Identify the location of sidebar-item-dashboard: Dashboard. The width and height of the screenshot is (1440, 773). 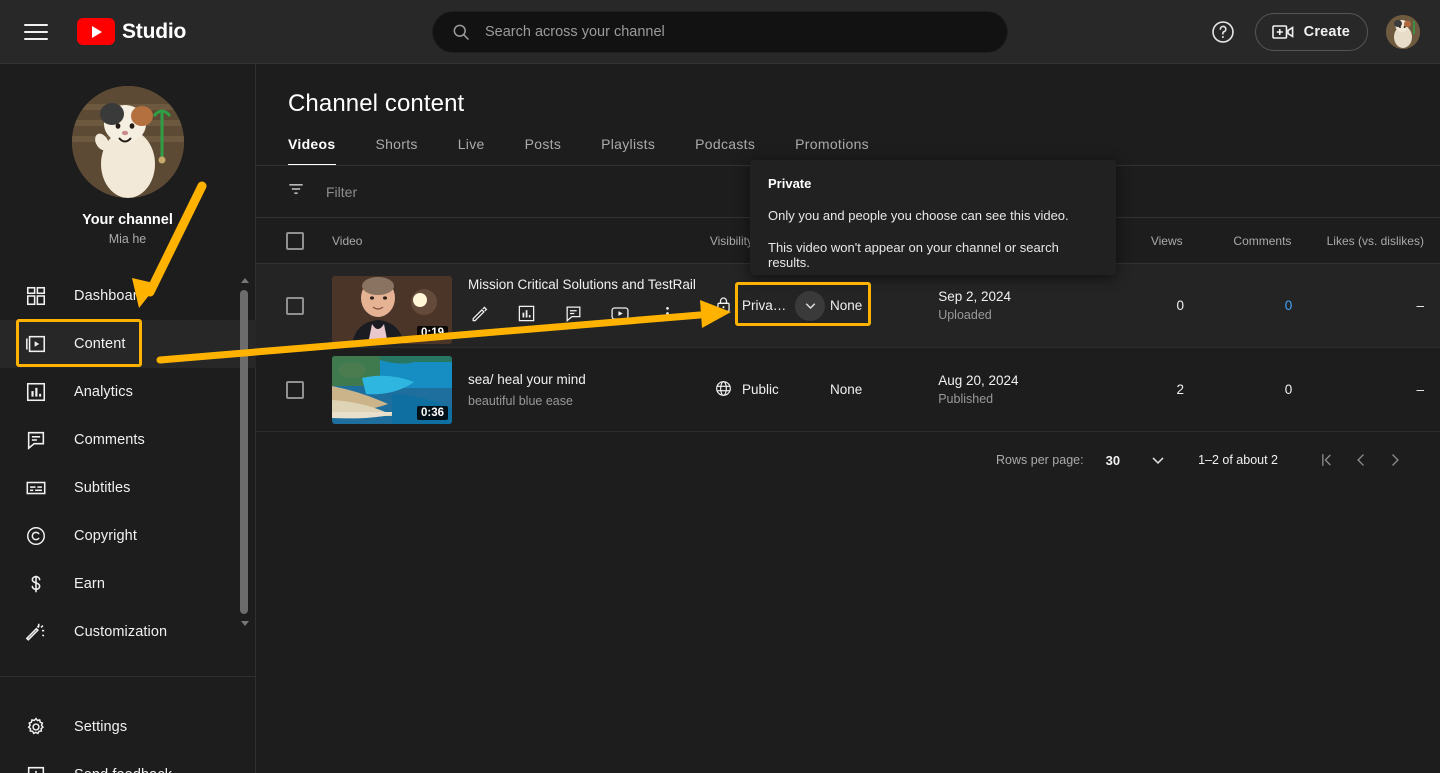
(128, 296).